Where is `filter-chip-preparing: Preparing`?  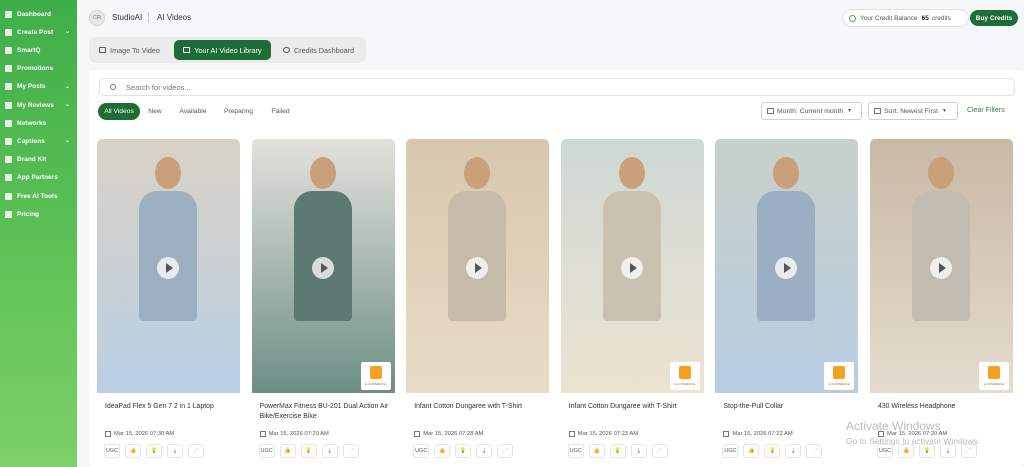
filter-chip-preparing: Preparing is located at coordinates (238, 111).